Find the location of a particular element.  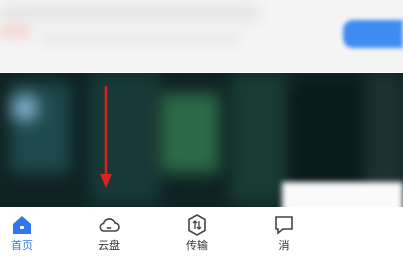

nav-item-message: 消 is located at coordinates (284, 232).